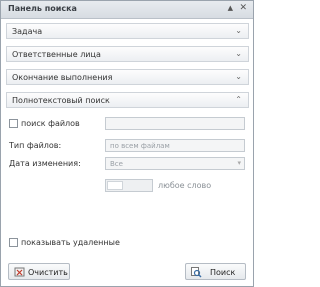 The height and width of the screenshot is (287, 320). I want to click on any-word-toggle, so click(129, 185).